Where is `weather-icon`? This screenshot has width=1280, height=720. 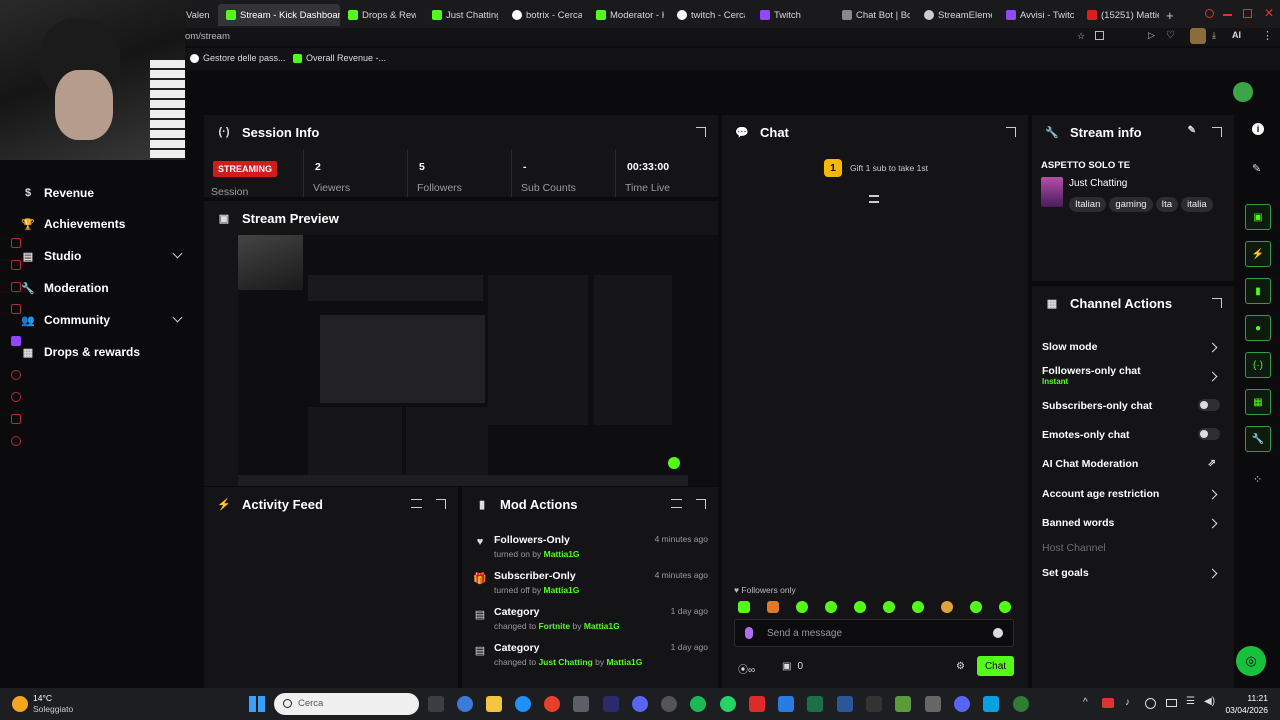
weather-icon is located at coordinates (20, 704).